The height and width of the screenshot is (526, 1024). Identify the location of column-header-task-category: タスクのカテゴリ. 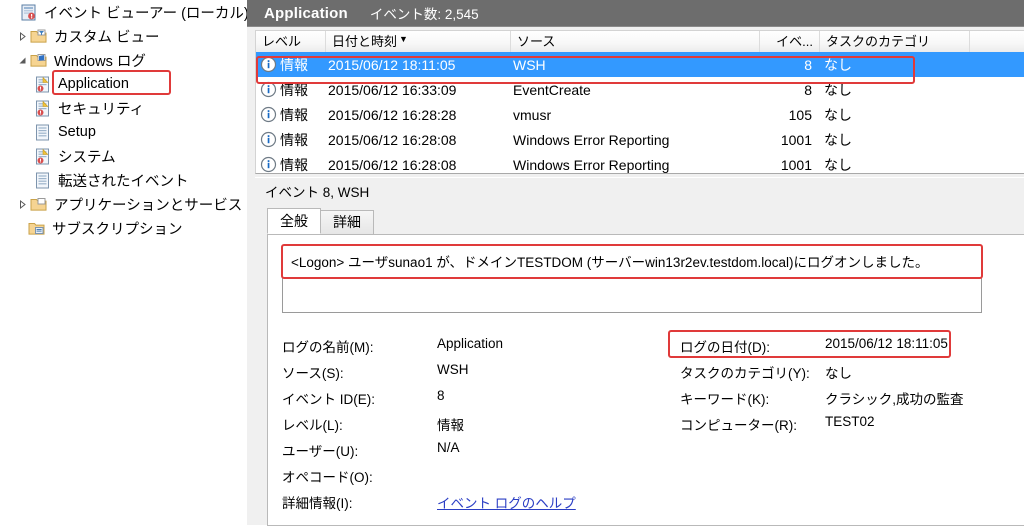
(895, 41).